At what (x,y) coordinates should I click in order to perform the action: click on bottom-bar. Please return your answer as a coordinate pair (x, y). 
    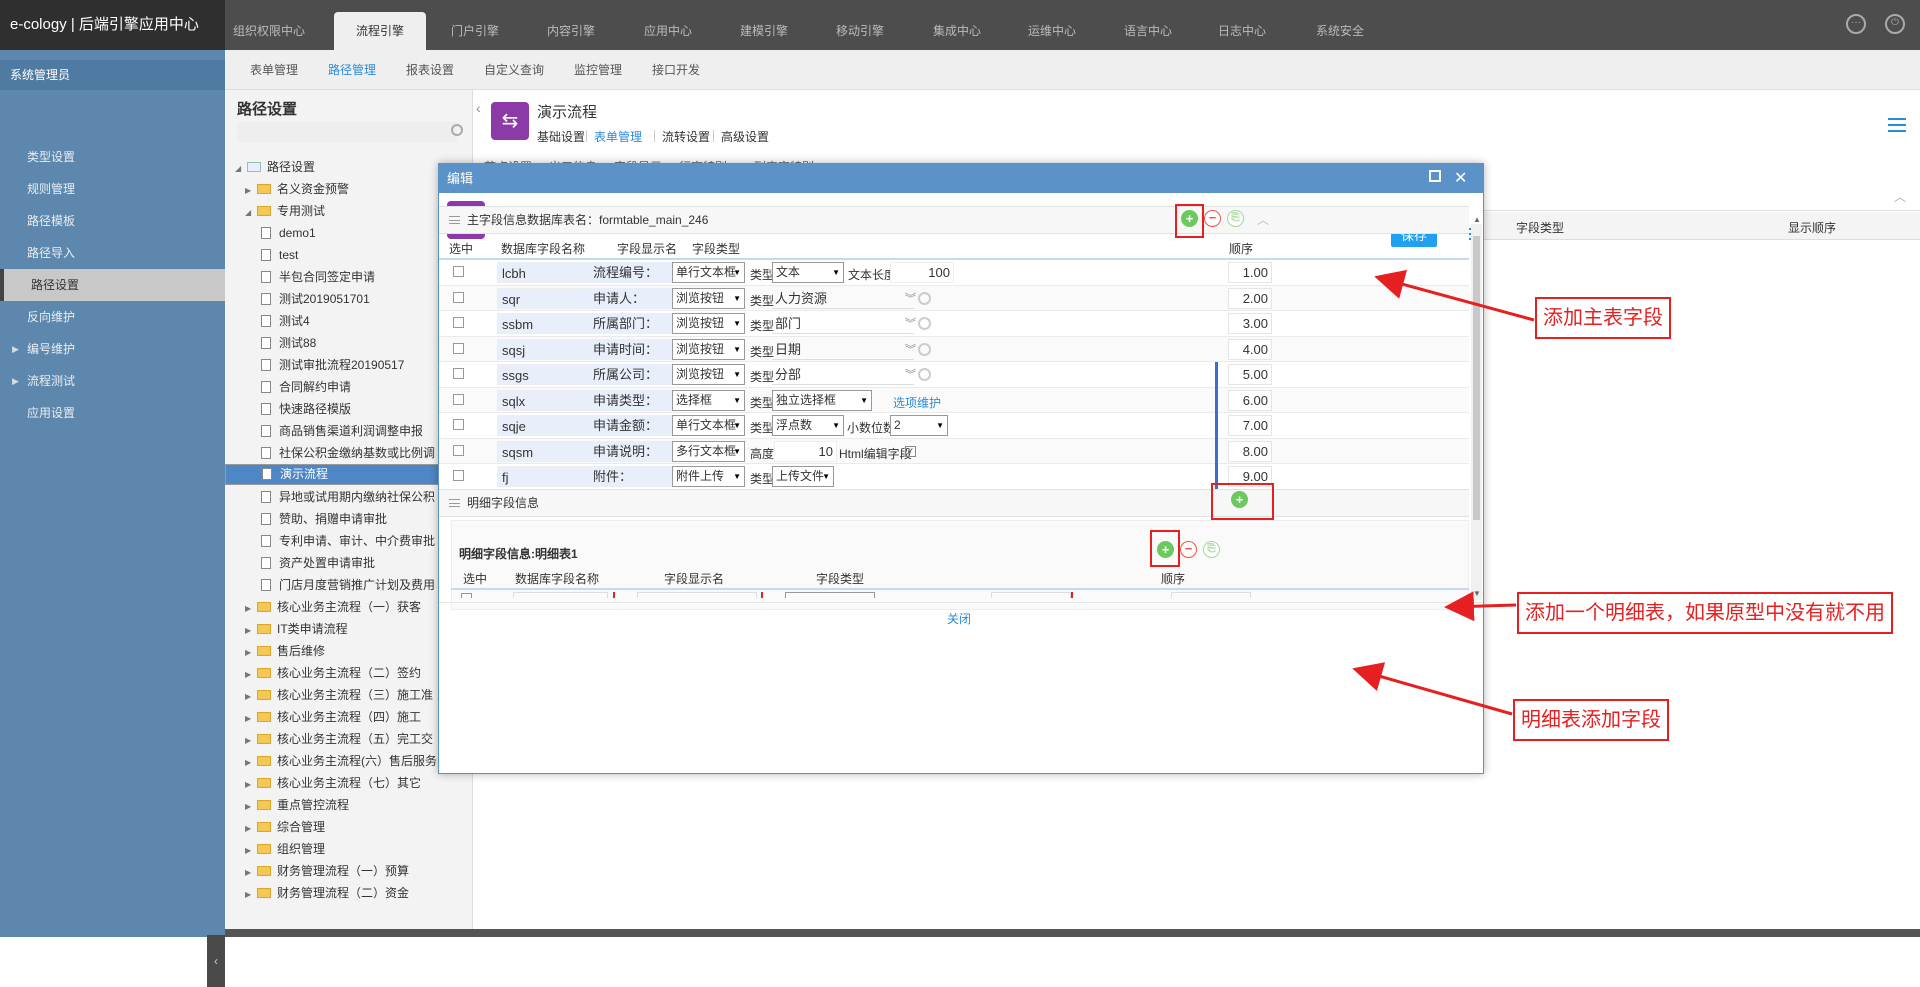
    Looking at the image, I should click on (1072, 933).